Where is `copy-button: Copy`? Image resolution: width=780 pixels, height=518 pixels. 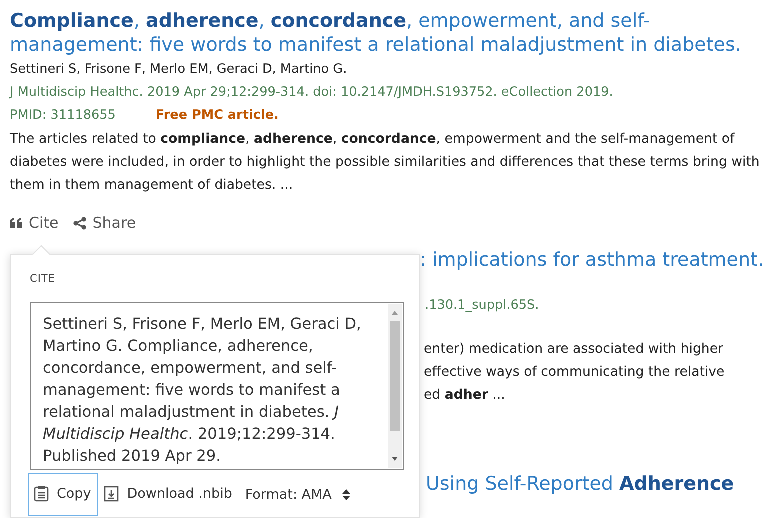 copy-button: Copy is located at coordinates (63, 494).